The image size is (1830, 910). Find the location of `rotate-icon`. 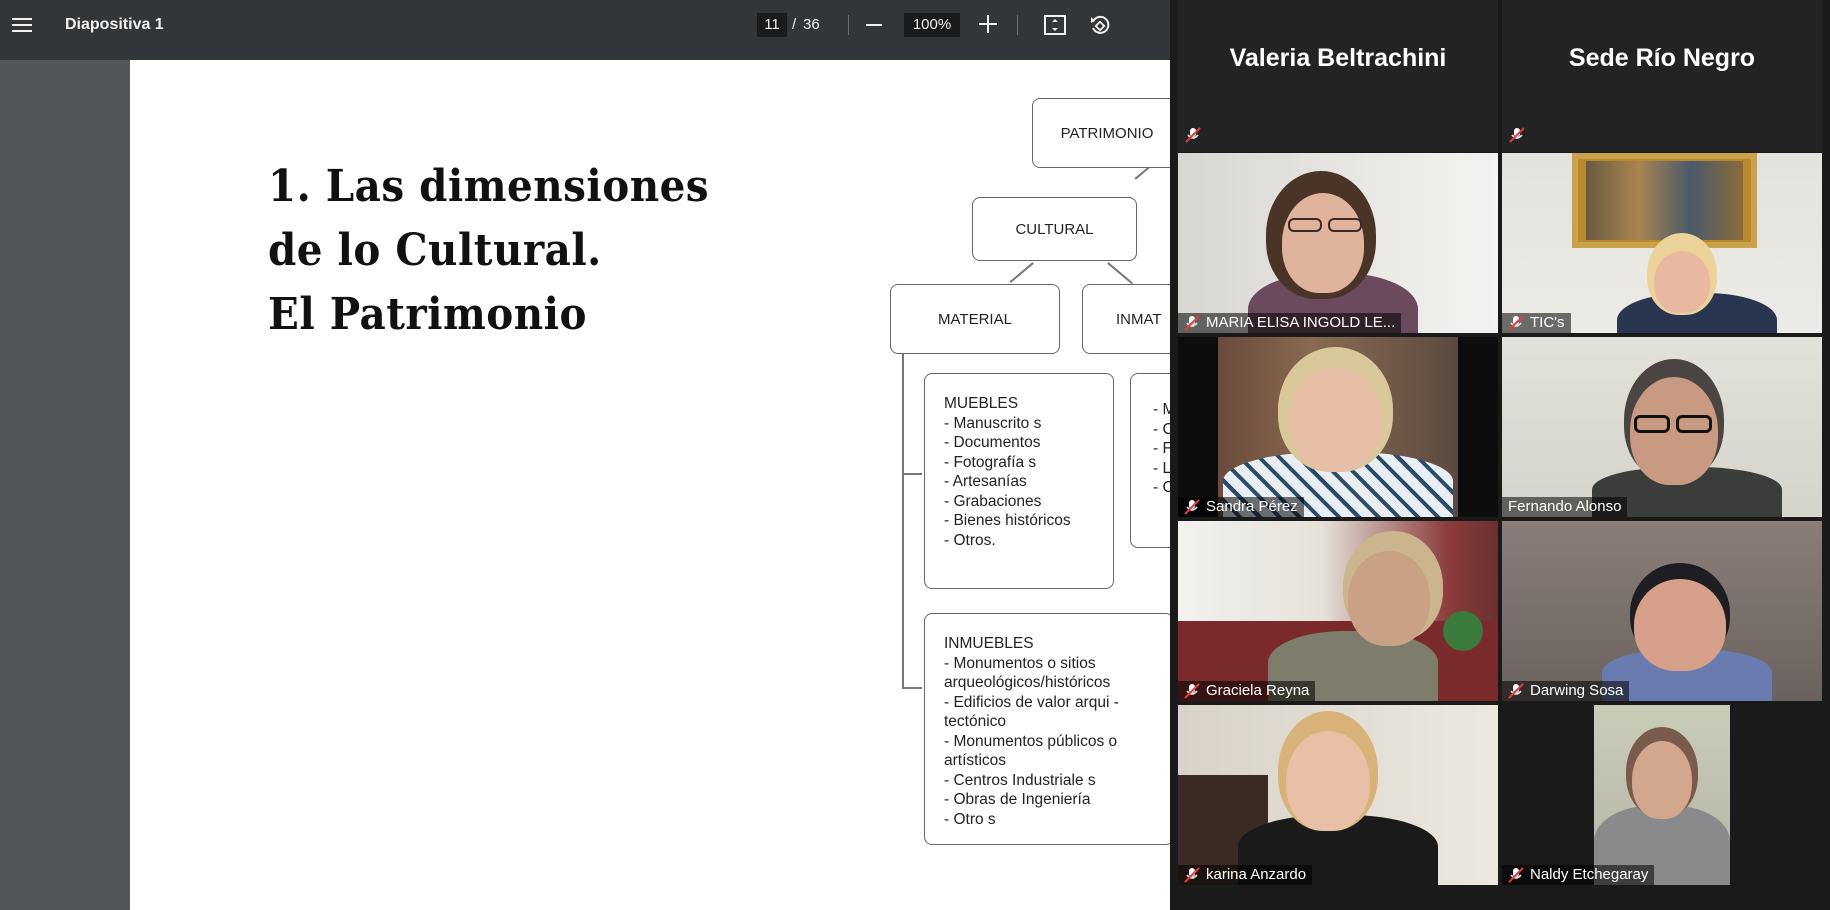

rotate-icon is located at coordinates (1100, 25).